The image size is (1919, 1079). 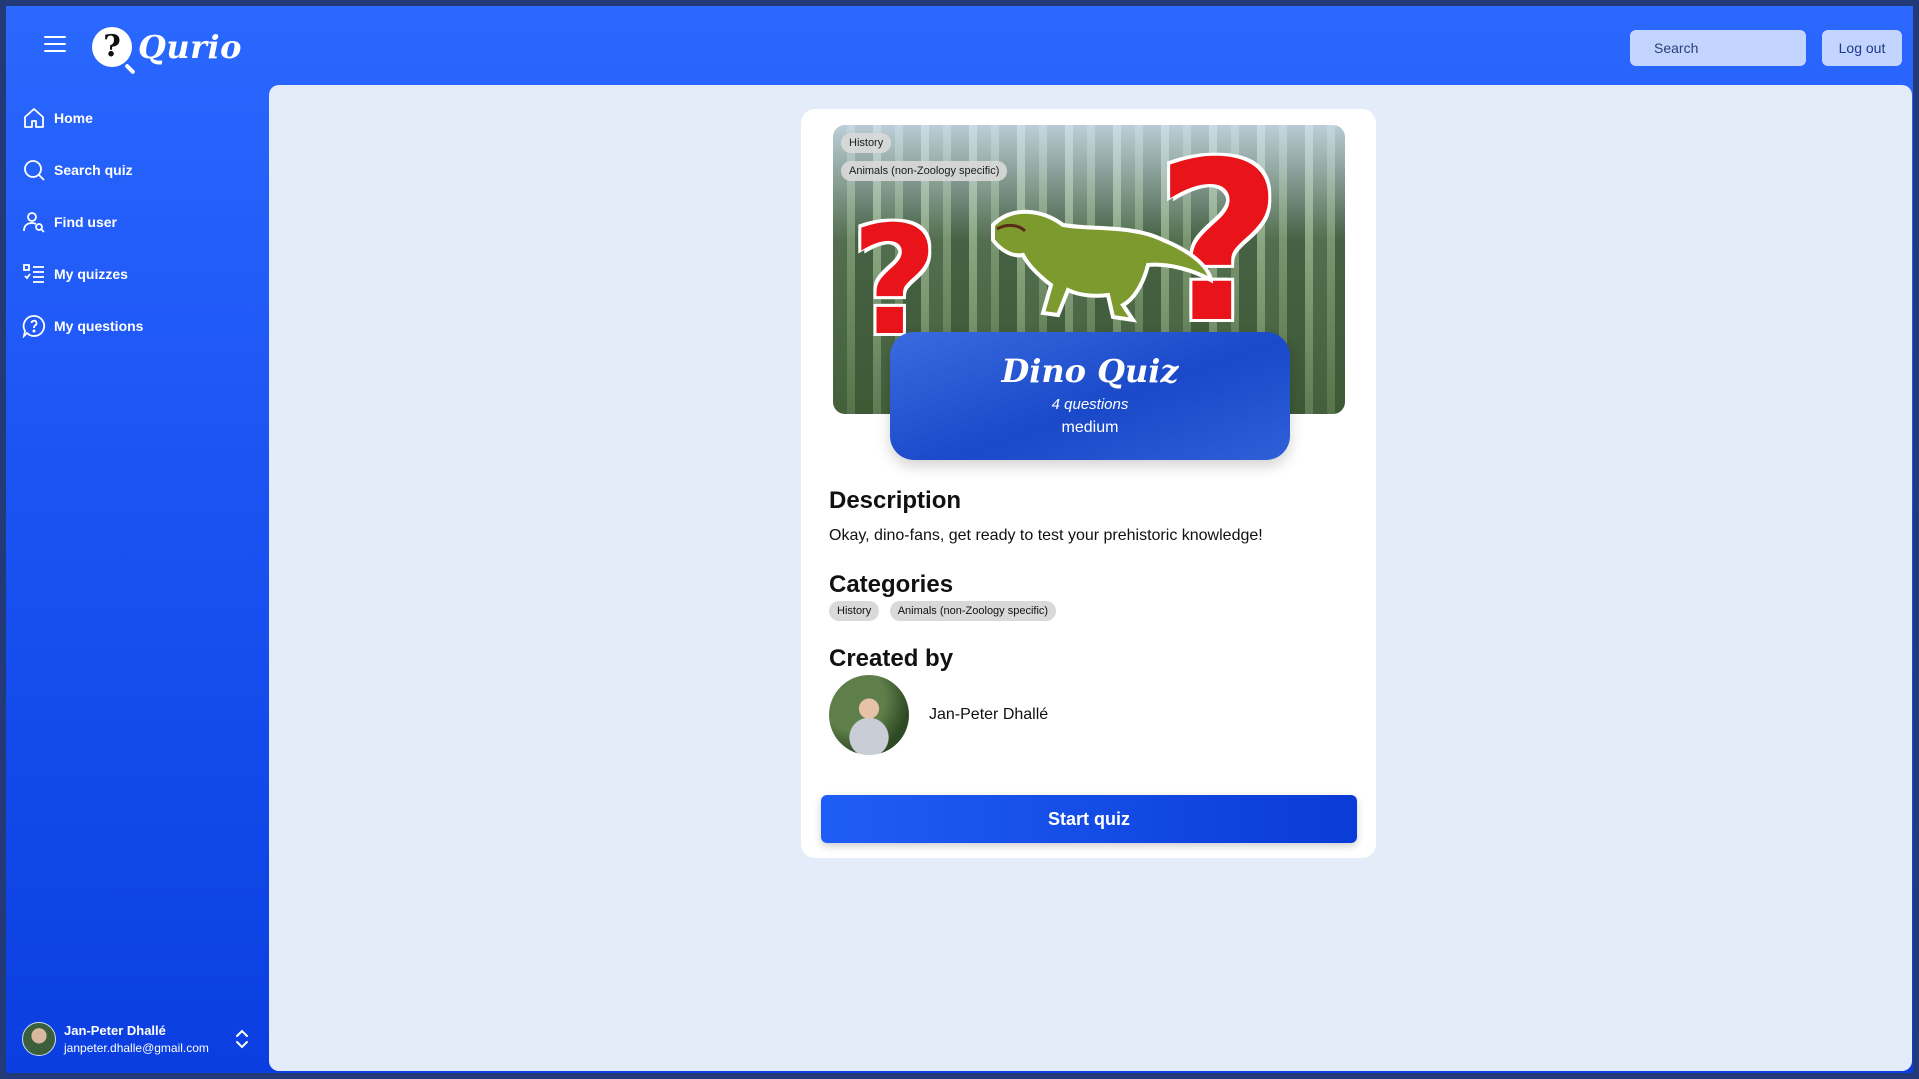 I want to click on sidebar-item-my-questions: My questions, so click(x=137, y=326).